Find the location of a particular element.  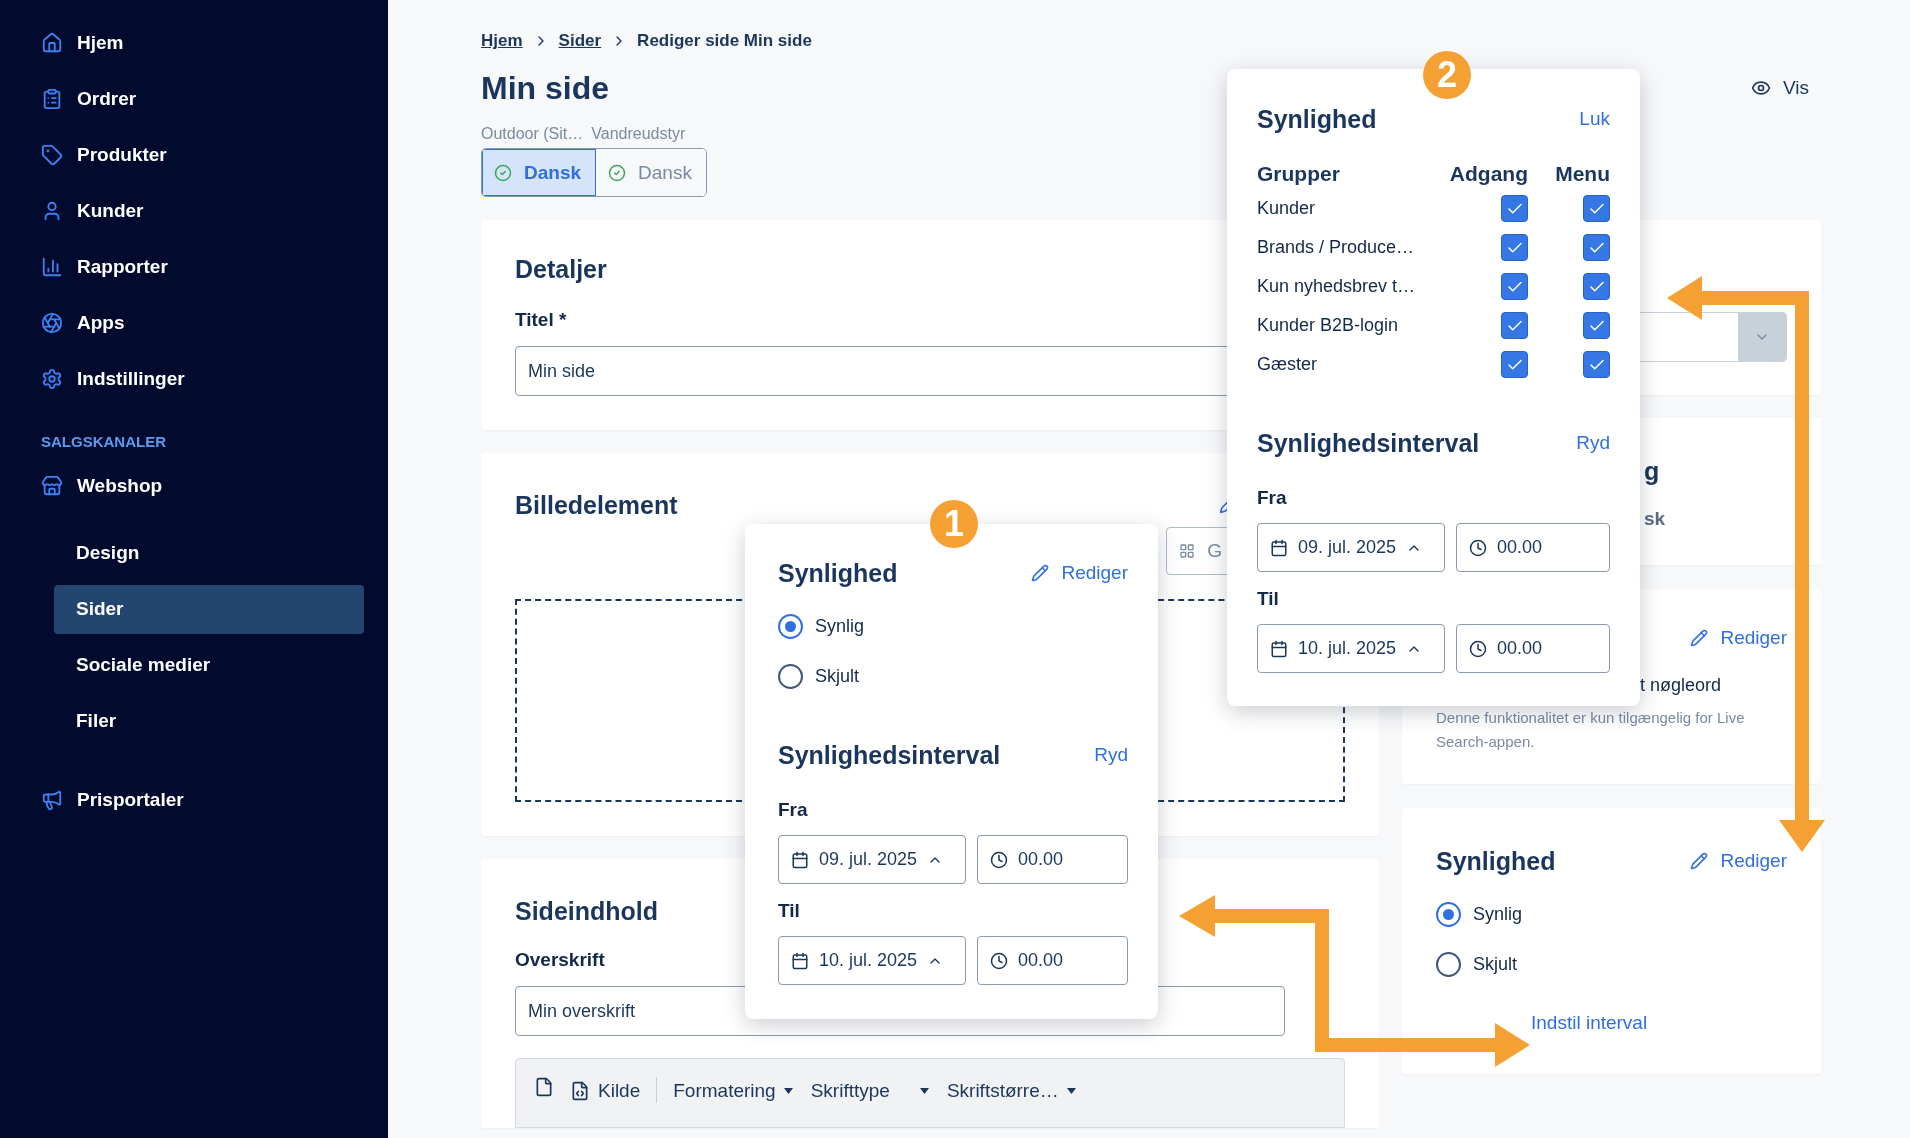

sidebar-item: Prisportaler is located at coordinates (194, 800).